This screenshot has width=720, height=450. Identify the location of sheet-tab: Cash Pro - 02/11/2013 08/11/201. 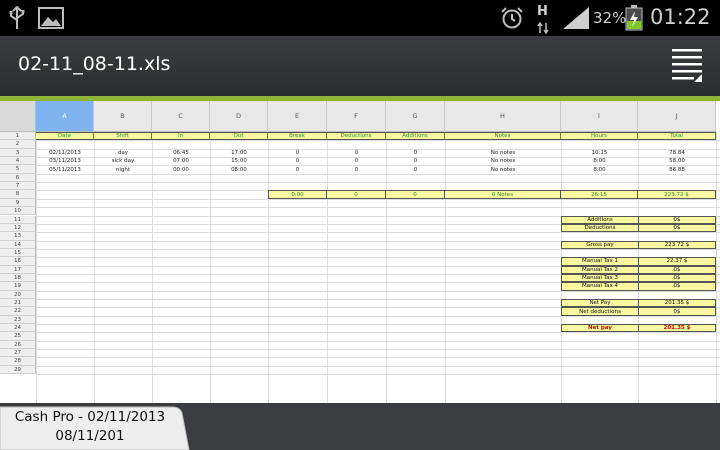
(95, 427).